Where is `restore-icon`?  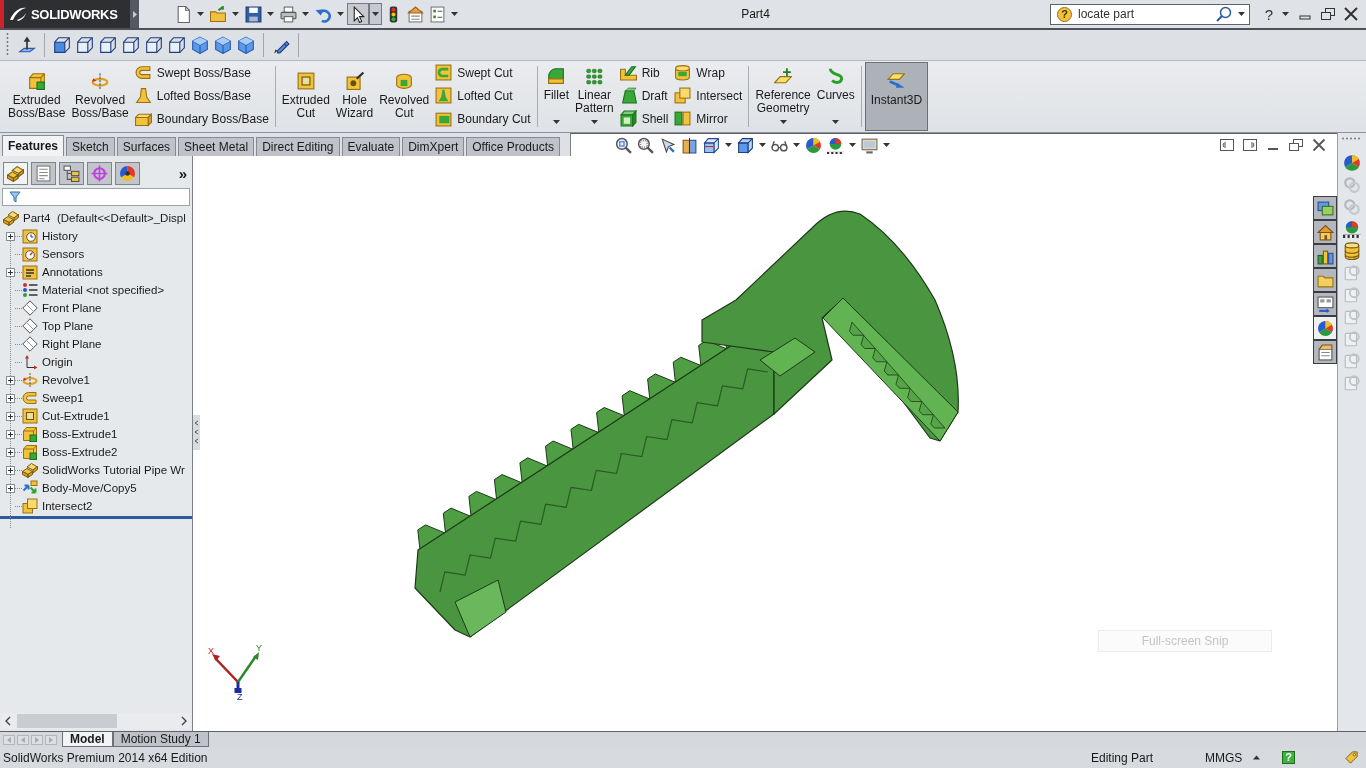
restore-icon is located at coordinates (1296, 145).